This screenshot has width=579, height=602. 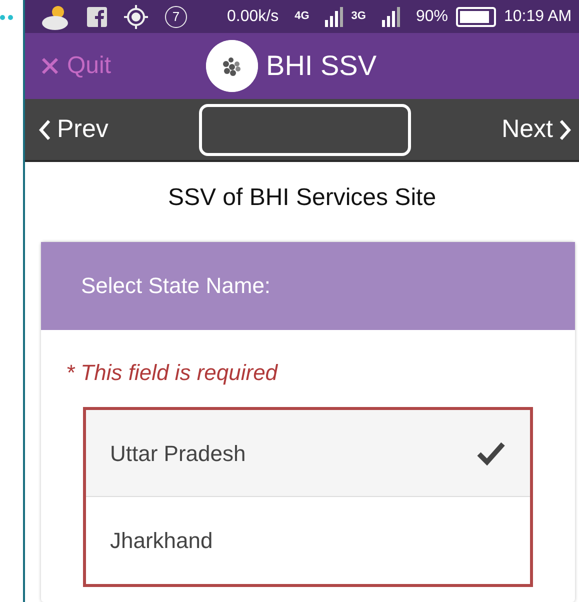 I want to click on page-field, so click(x=305, y=130).